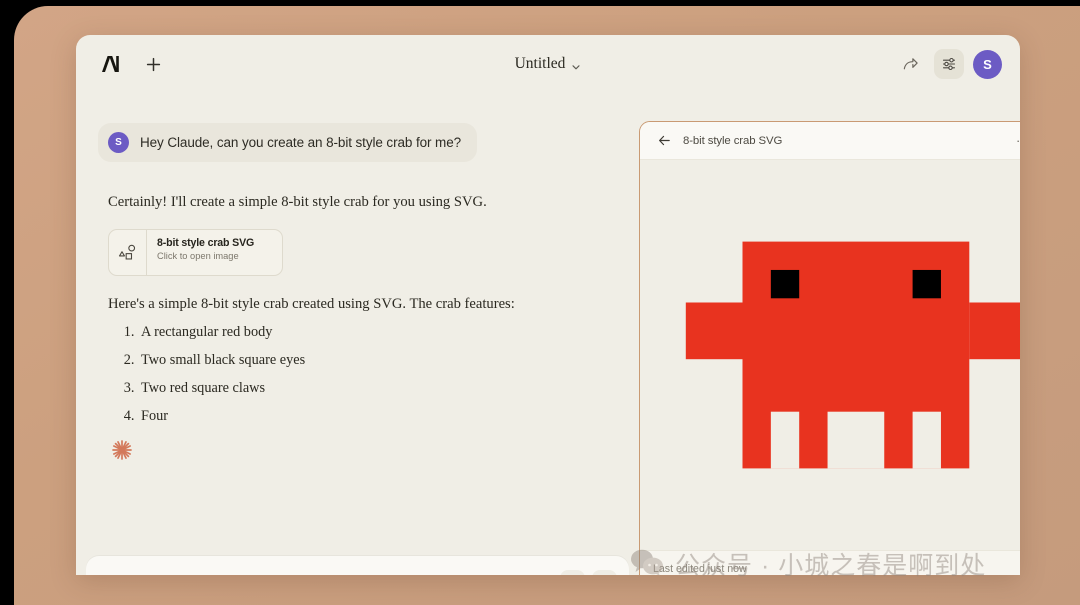  I want to click on arrow-left-icon, so click(664, 141).